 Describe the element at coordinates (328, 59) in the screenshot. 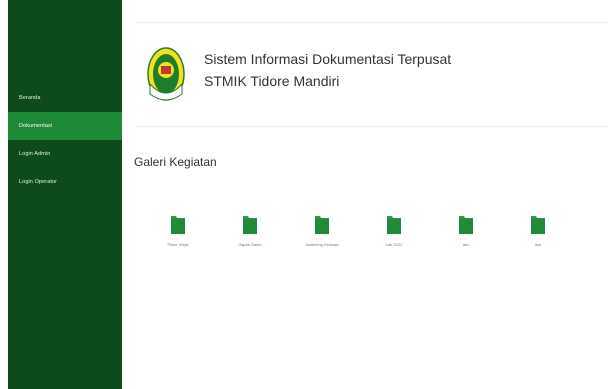

I see `app-title: Sistem Informasi Dokumentasi Terpusat` at that location.